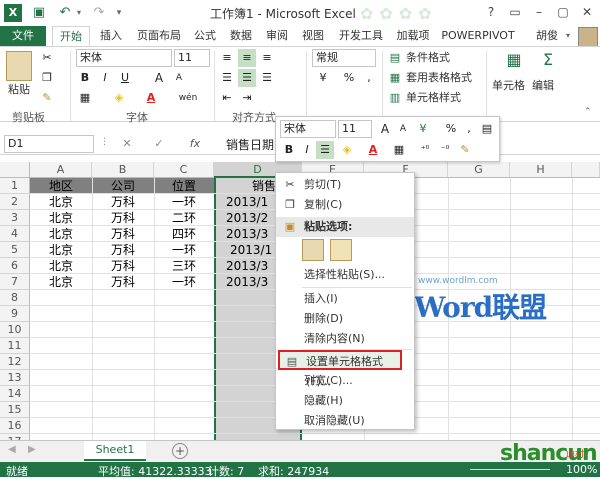 The height and width of the screenshot is (479, 600). I want to click on mini-format-painter-icon: ✎, so click(465, 150).